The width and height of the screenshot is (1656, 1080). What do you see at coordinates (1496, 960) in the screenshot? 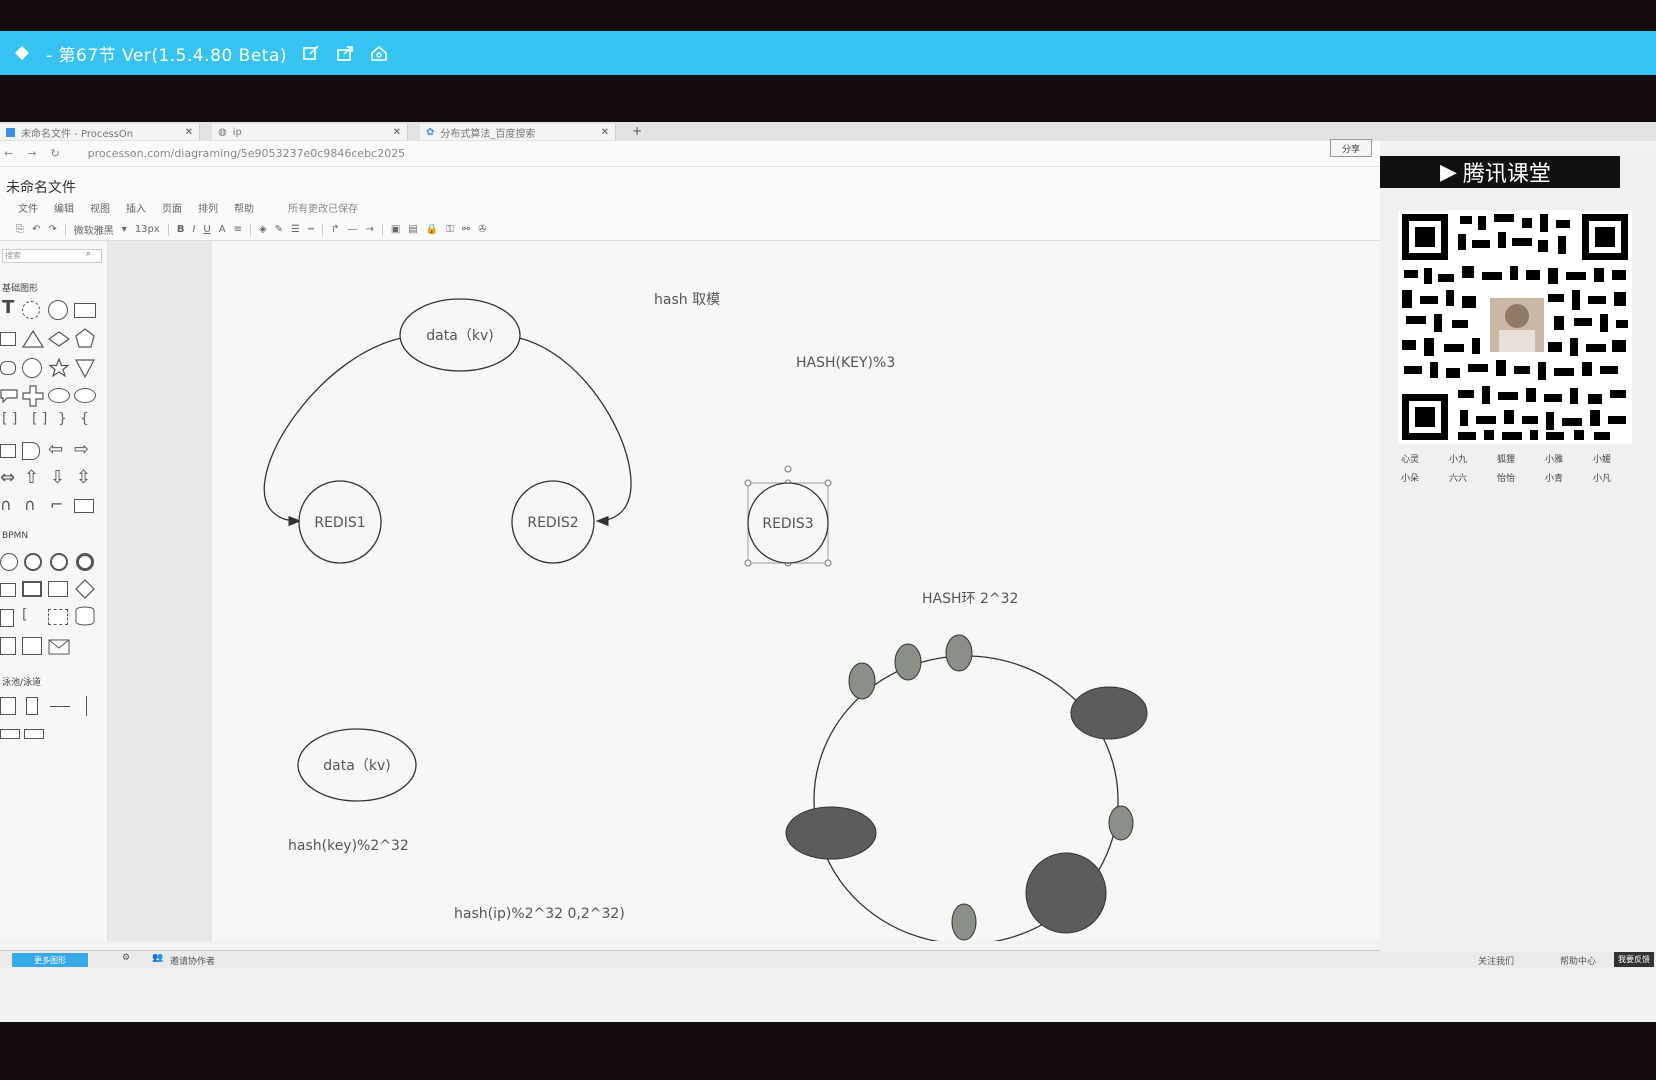
I see `follow-us-link: 关注我们` at bounding box center [1496, 960].